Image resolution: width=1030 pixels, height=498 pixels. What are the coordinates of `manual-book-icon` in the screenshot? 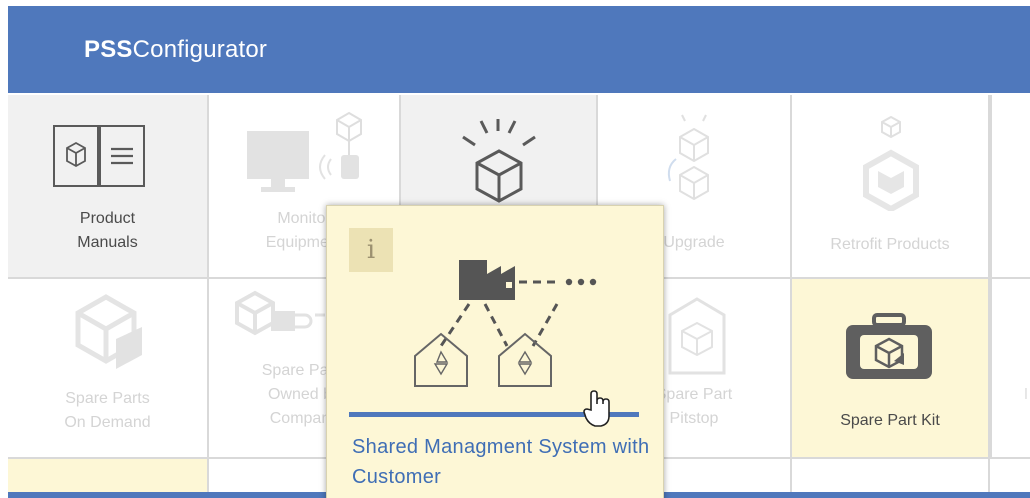 It's located at (99, 156).